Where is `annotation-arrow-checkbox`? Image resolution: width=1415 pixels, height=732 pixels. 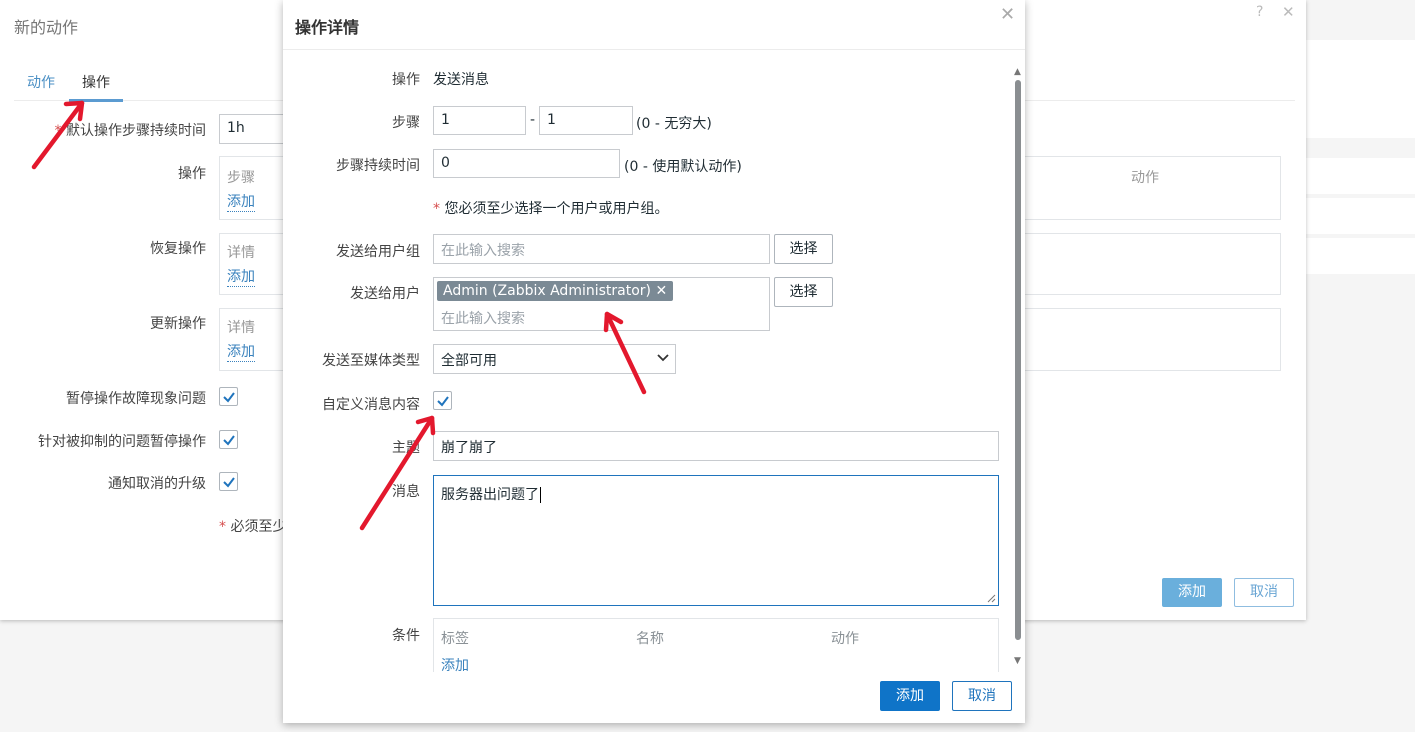
annotation-arrow-checkbox is located at coordinates (397, 473).